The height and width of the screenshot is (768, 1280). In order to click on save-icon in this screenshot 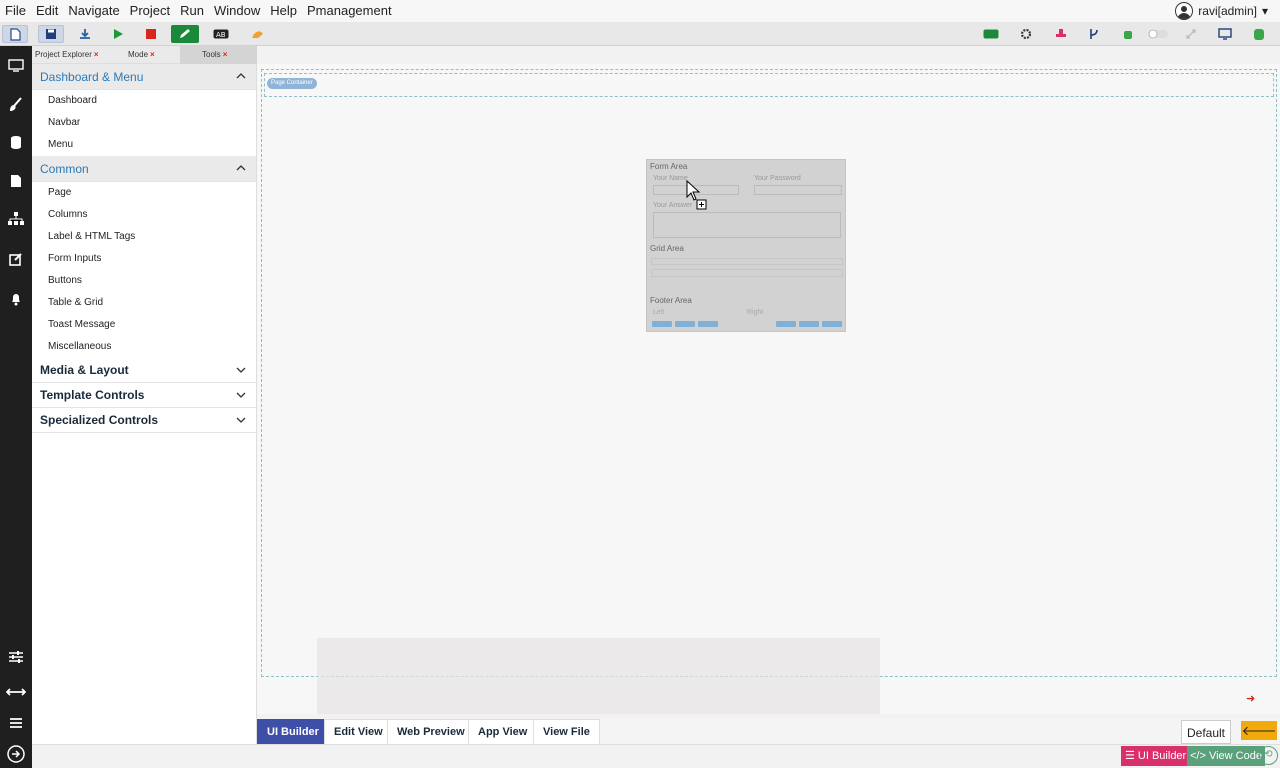, I will do `click(51, 34)`.